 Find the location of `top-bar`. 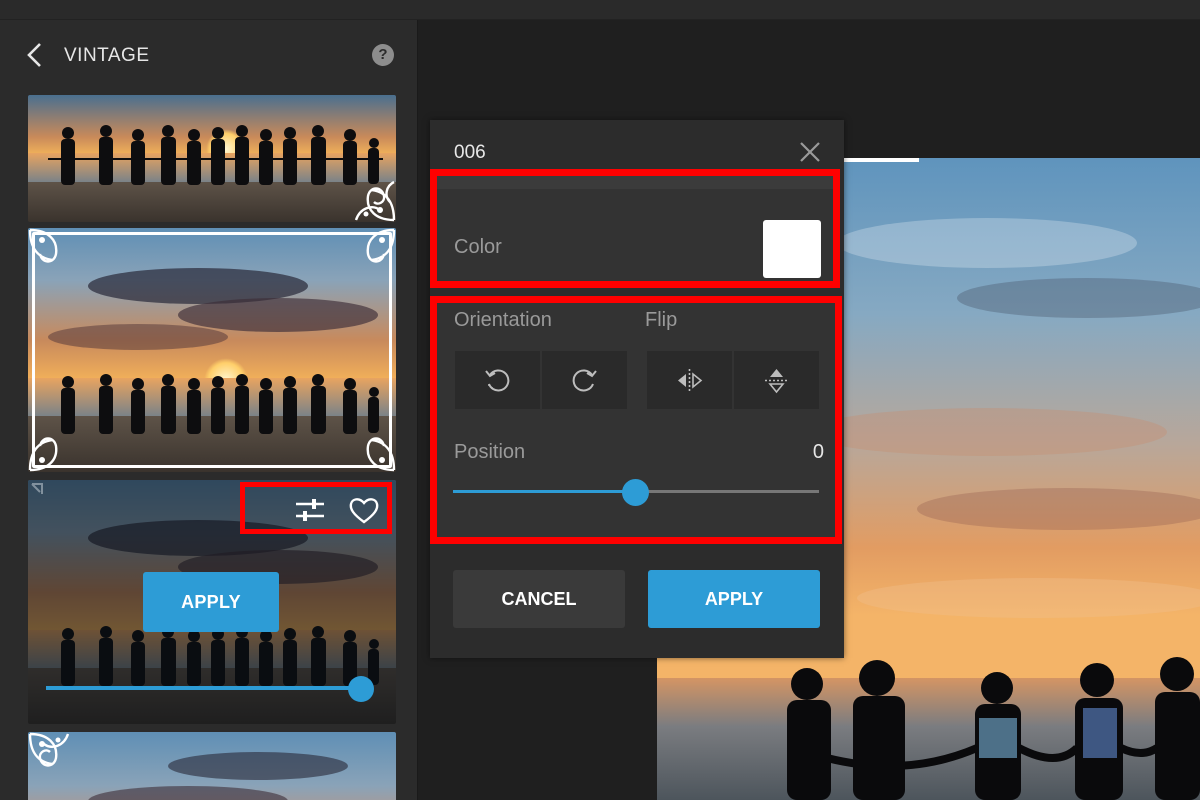

top-bar is located at coordinates (600, 10).